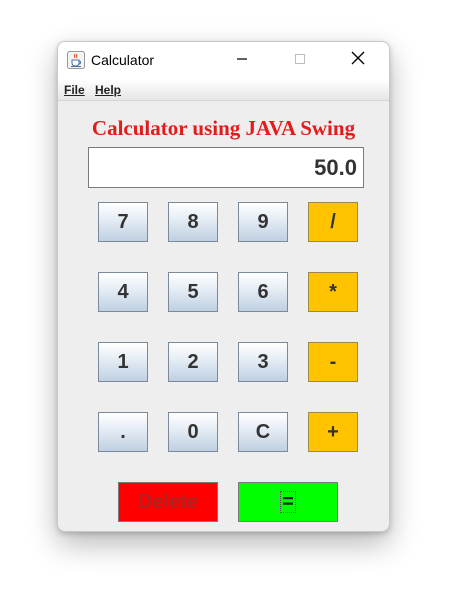 The height and width of the screenshot is (602, 457). Describe the element at coordinates (193, 222) in the screenshot. I see `key-digit-8-button: 8` at that location.